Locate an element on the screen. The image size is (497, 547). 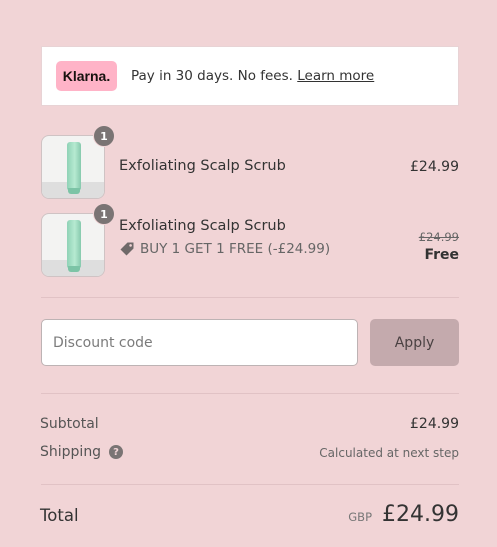
shipping-row: Shipping ? is located at coordinates (82, 452).